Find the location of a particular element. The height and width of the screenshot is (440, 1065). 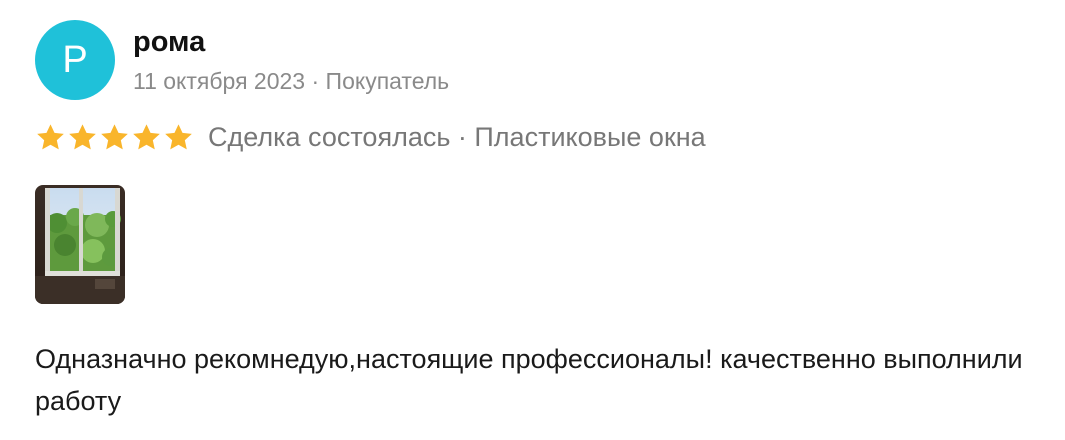

review-photo is located at coordinates (80, 244).